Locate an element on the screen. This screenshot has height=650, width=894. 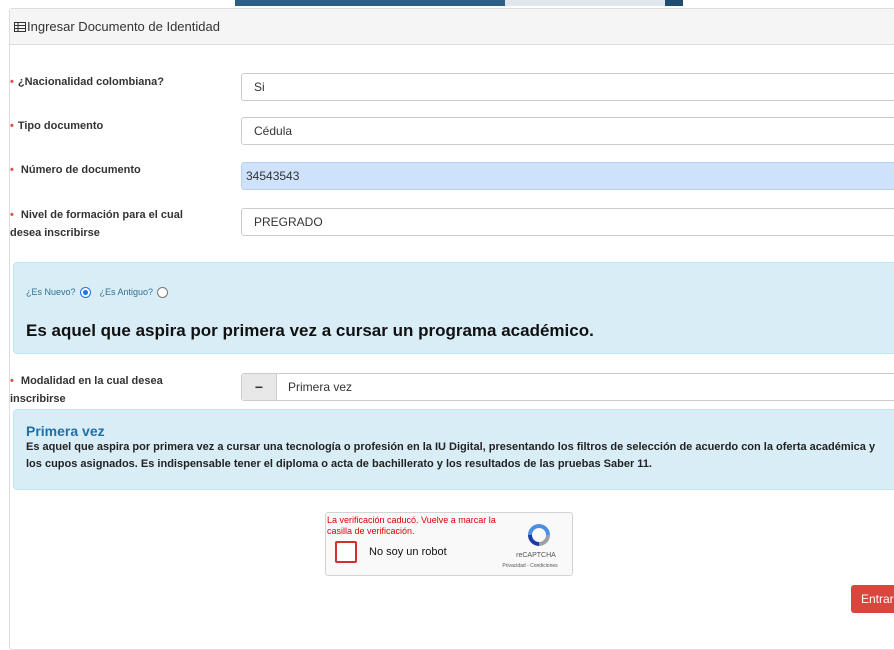
entrar-button: Entrar is located at coordinates (872, 599).